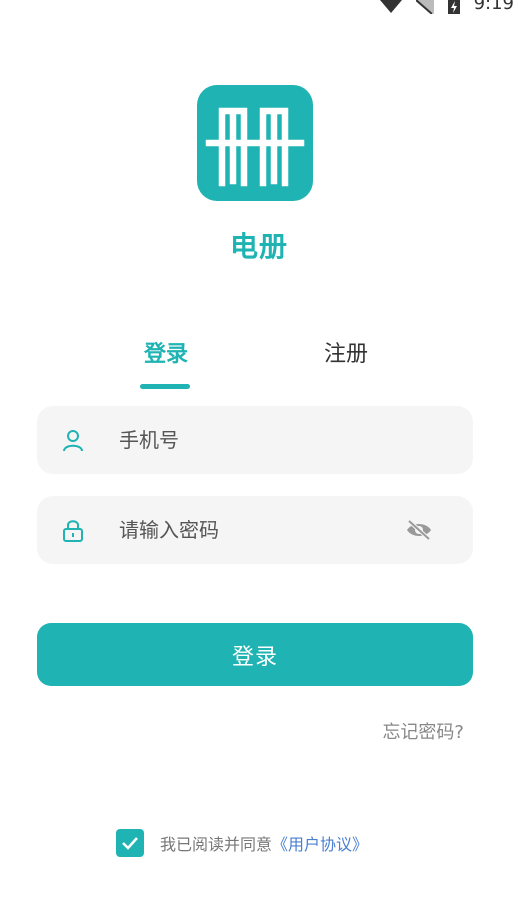  I want to click on signal-icon, so click(424, 7).